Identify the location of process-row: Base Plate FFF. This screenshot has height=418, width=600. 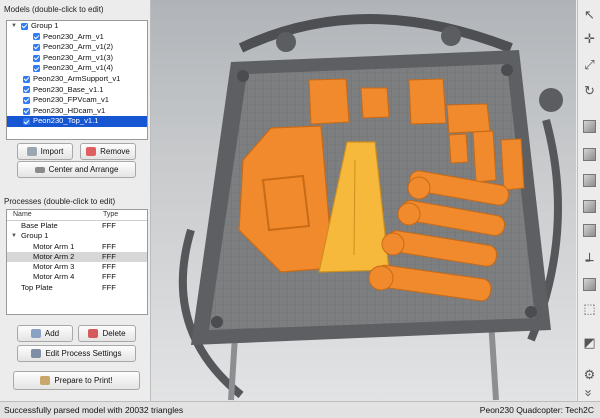
(77, 226).